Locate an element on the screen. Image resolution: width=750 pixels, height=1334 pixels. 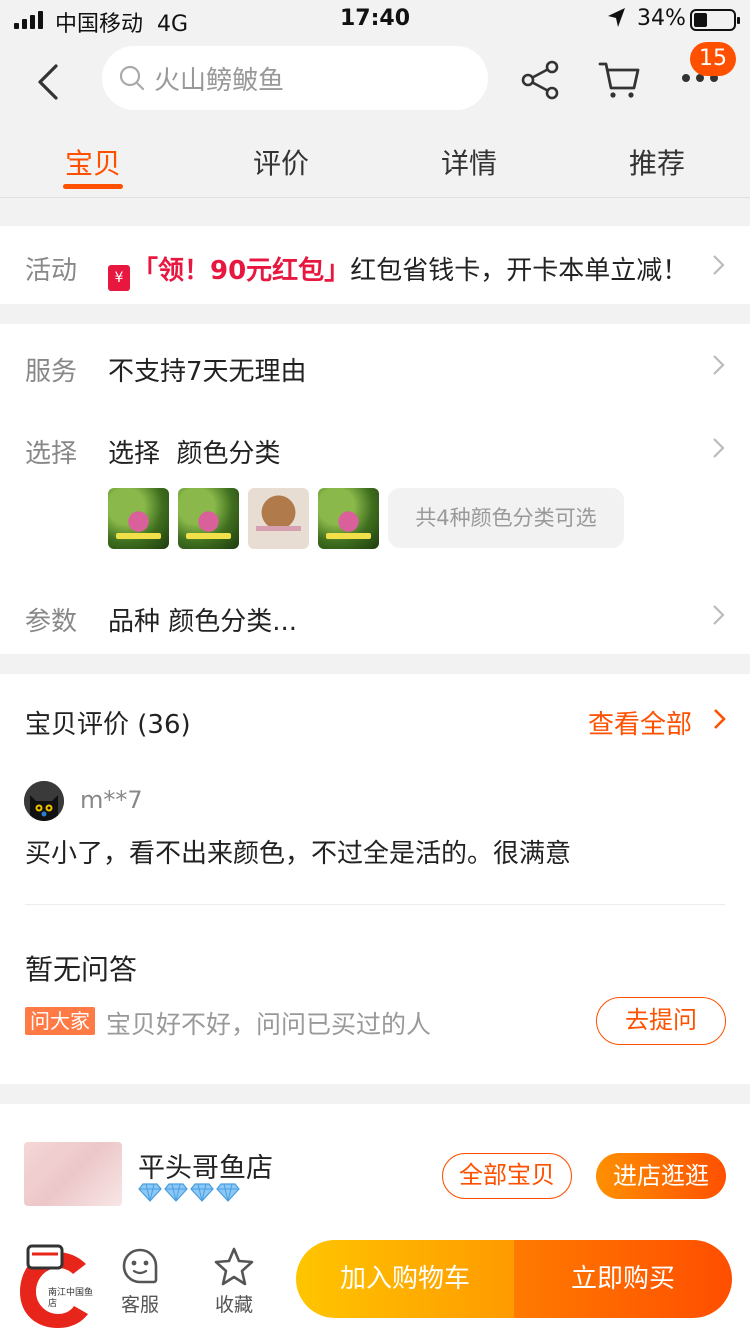
activity-promo: ¥ 「领！90元红包」红包省钱卡，开卡本单立减！ is located at coordinates (398, 270).